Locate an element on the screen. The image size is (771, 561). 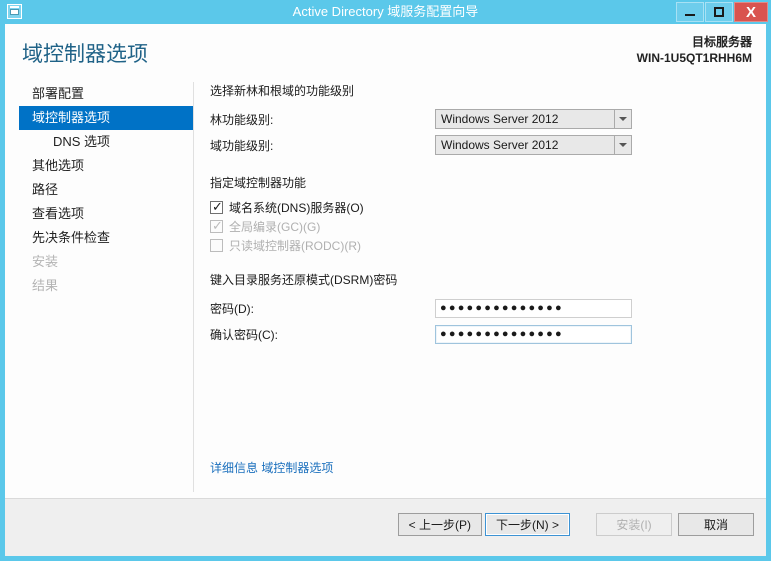
rodc-label: 只读域控制器(RODC)(R) is located at coordinates (295, 246).